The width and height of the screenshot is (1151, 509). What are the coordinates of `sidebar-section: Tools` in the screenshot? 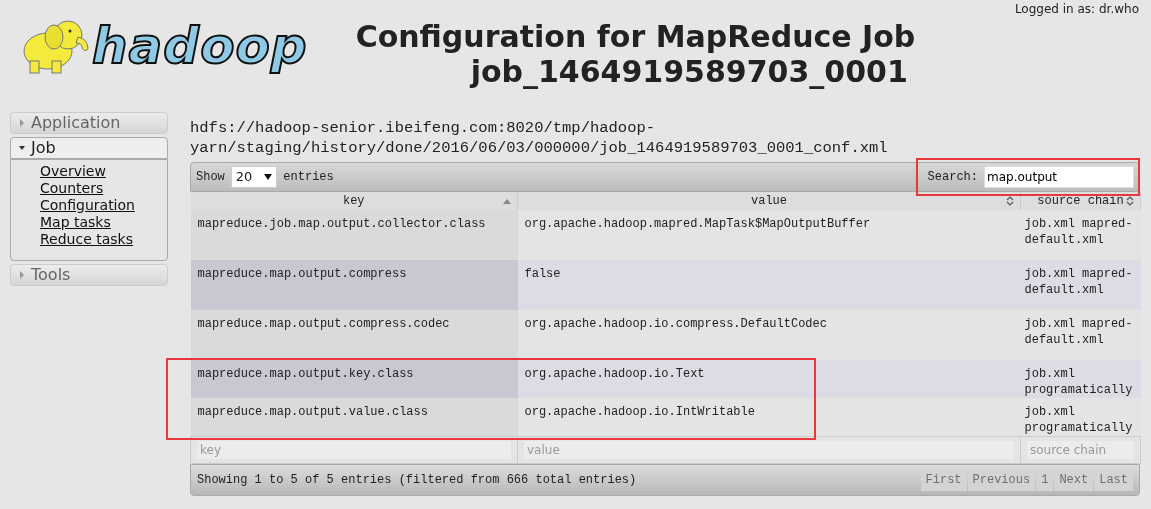 It's located at (89, 275).